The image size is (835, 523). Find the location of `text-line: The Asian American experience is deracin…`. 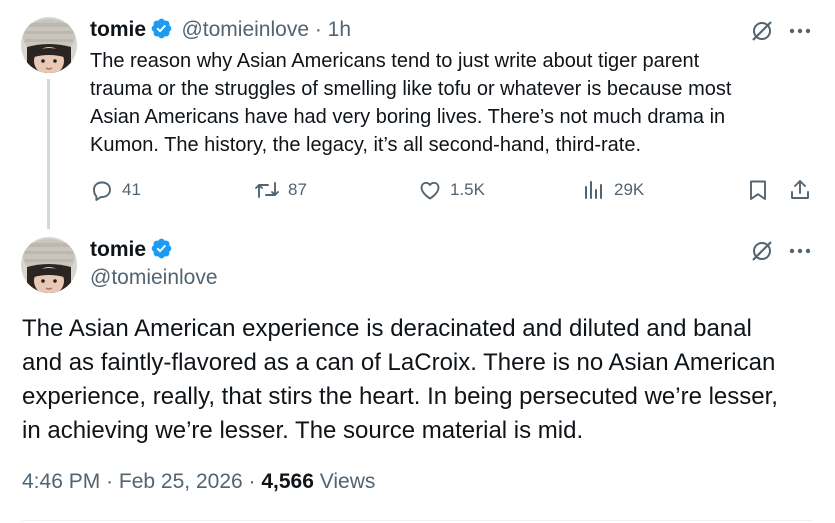

text-line: The Asian American experience is deracin… is located at coordinates (387, 328).